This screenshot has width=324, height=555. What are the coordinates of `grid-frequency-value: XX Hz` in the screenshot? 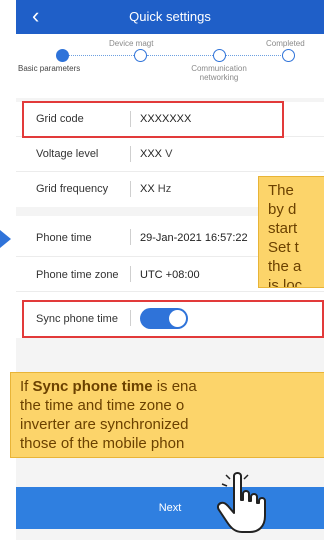 It's located at (155, 189).